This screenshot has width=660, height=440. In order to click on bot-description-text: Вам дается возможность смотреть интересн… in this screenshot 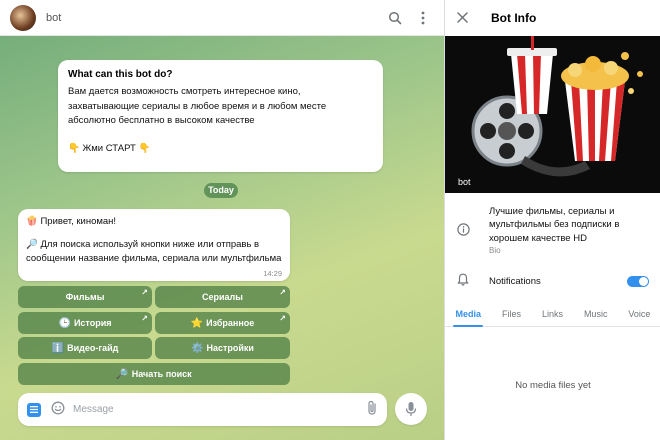, I will do `click(197, 106)`.